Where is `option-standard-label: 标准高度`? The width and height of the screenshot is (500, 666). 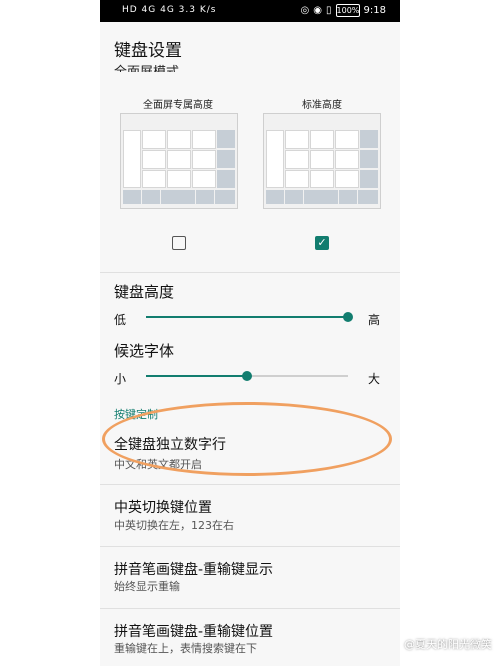 option-standard-label: 标准高度 is located at coordinates (322, 105).